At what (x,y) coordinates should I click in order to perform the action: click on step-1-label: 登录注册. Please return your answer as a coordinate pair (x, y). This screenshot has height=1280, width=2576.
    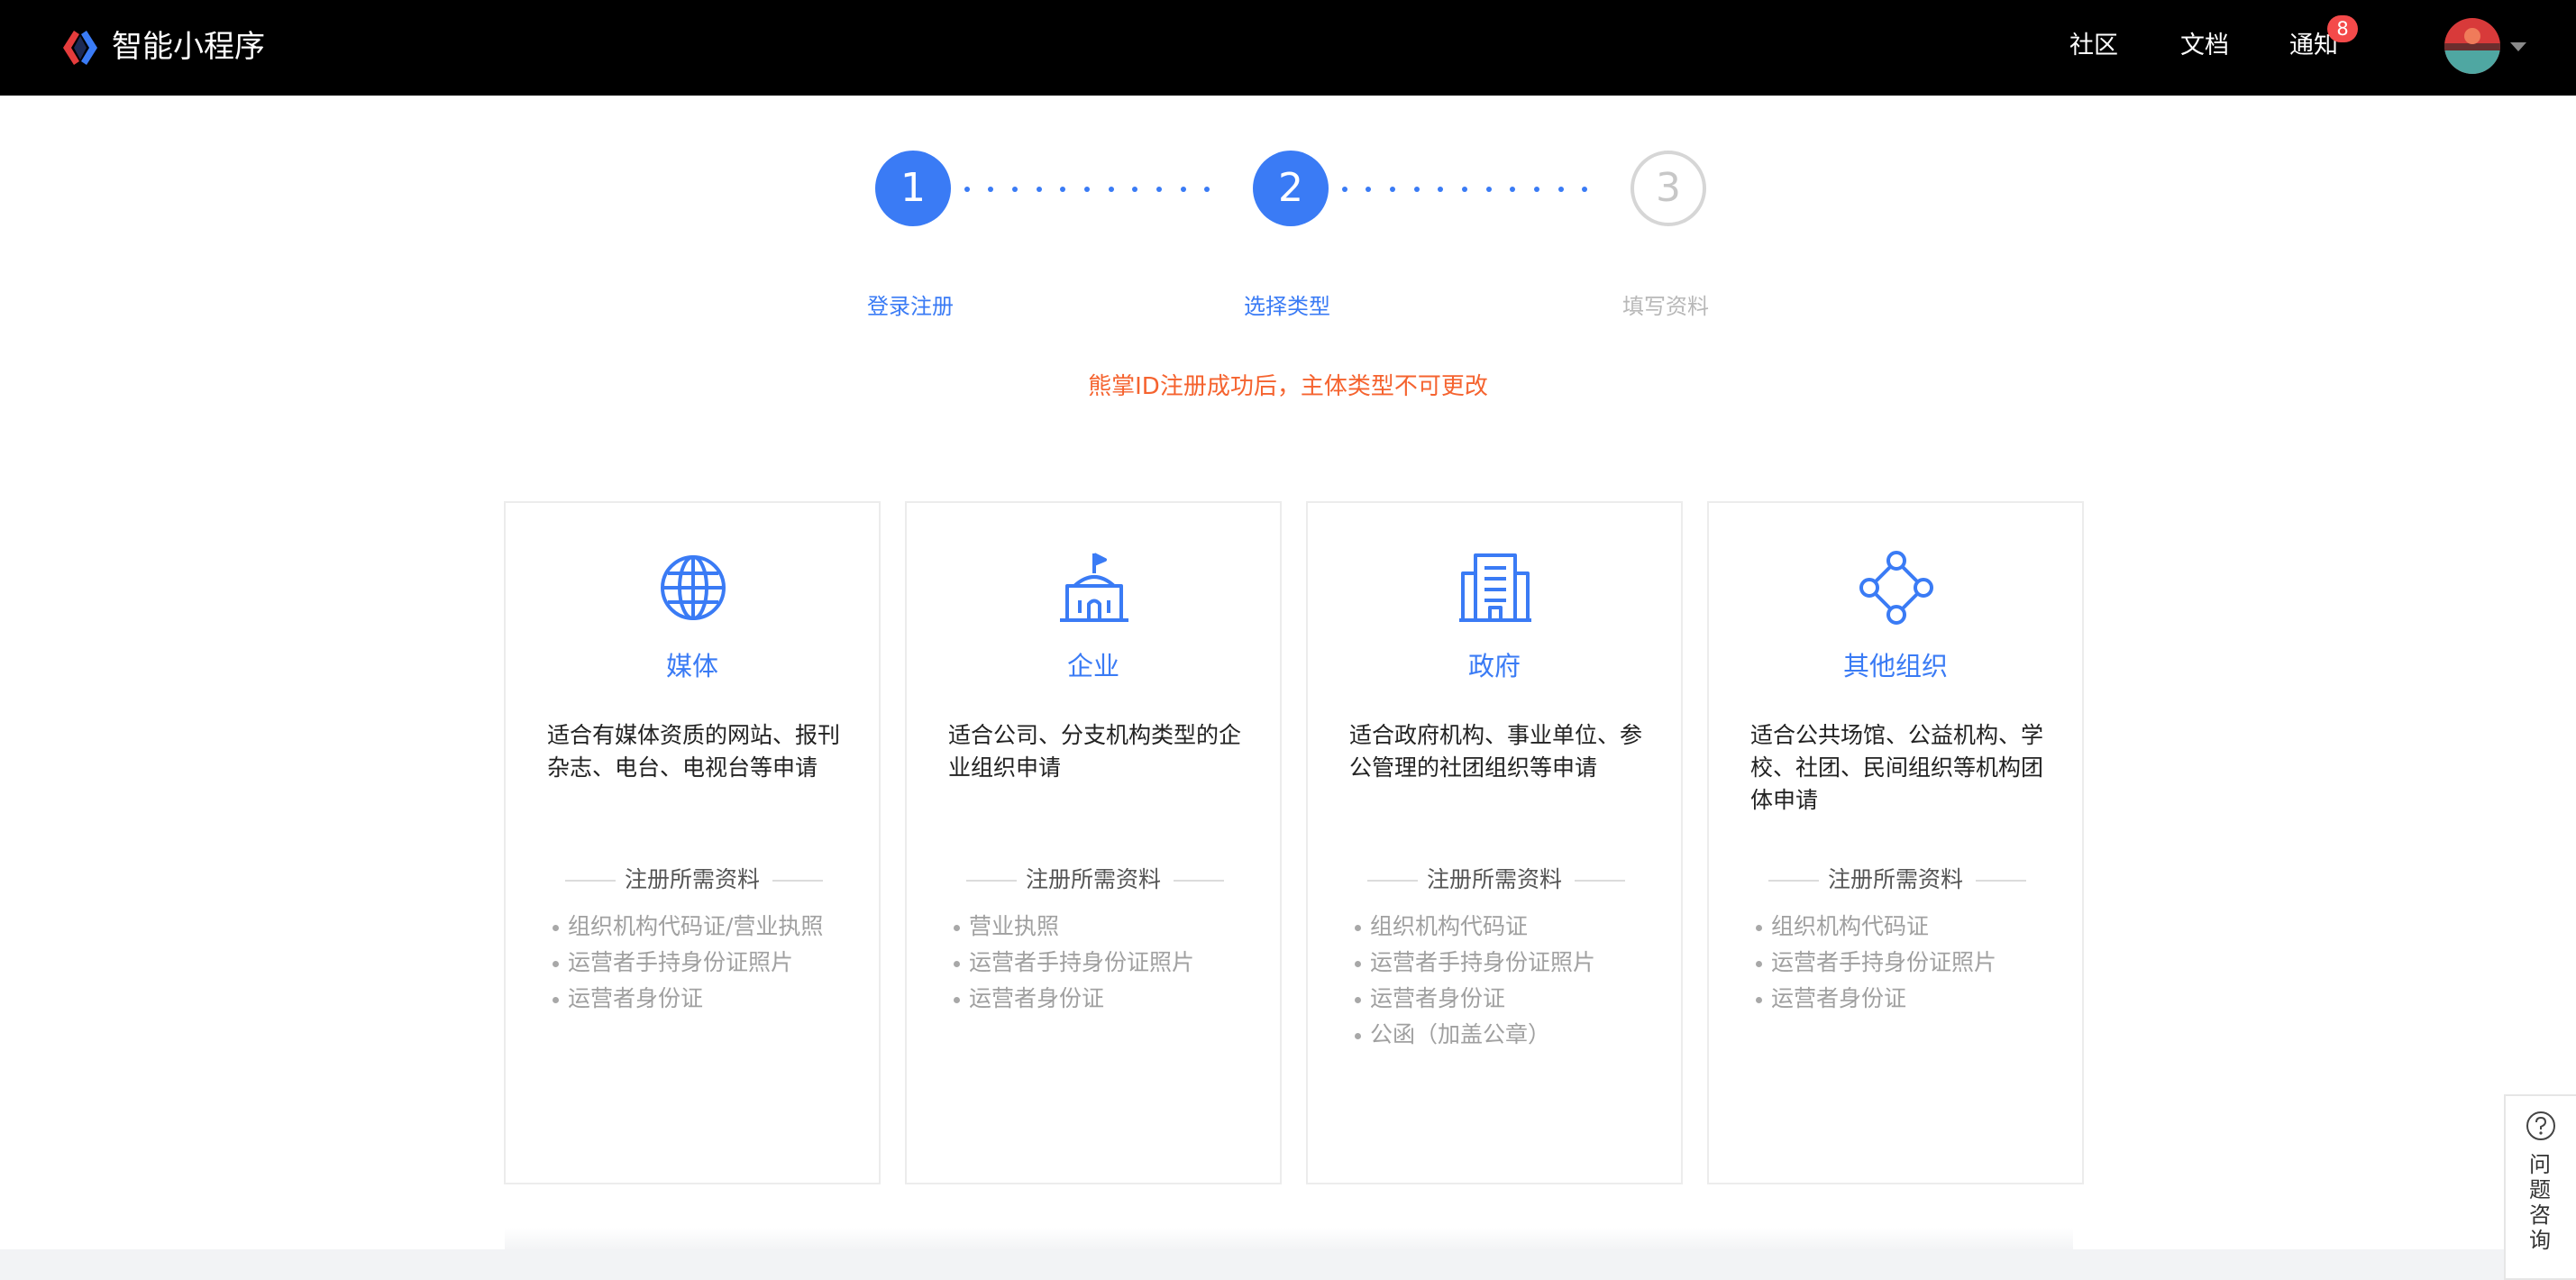
    Looking at the image, I should click on (910, 306).